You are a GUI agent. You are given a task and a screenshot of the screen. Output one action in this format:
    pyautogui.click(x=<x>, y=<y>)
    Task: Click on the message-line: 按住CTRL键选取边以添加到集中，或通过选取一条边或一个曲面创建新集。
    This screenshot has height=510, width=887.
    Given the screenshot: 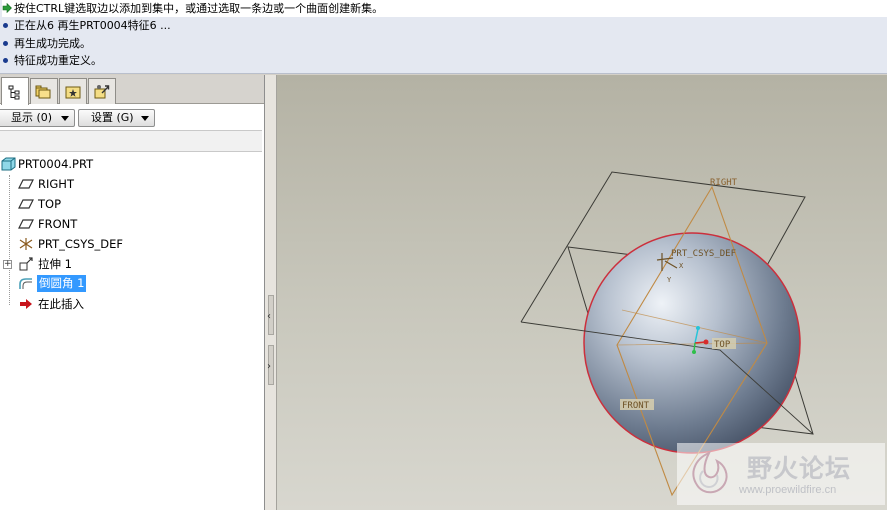 What is the action you would take?
    pyautogui.click(x=444, y=8)
    